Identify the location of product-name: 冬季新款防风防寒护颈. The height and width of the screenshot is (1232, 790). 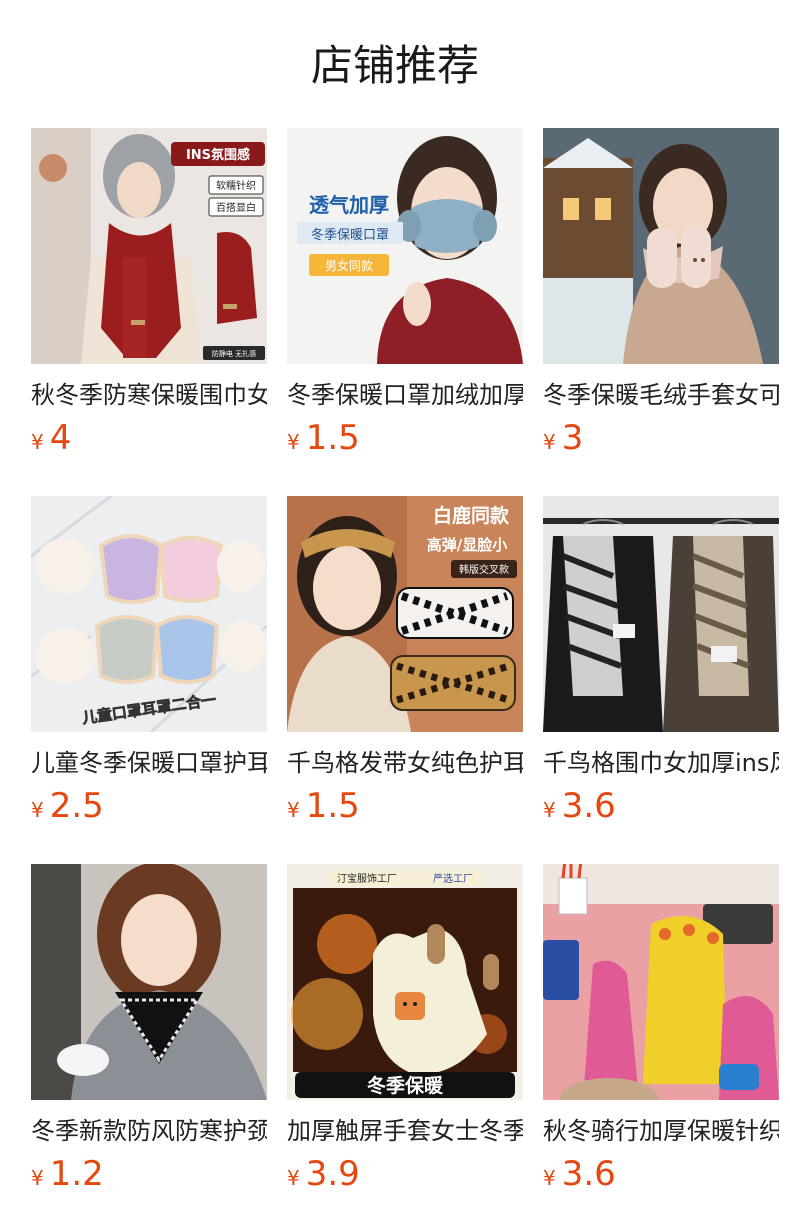
(149, 1131).